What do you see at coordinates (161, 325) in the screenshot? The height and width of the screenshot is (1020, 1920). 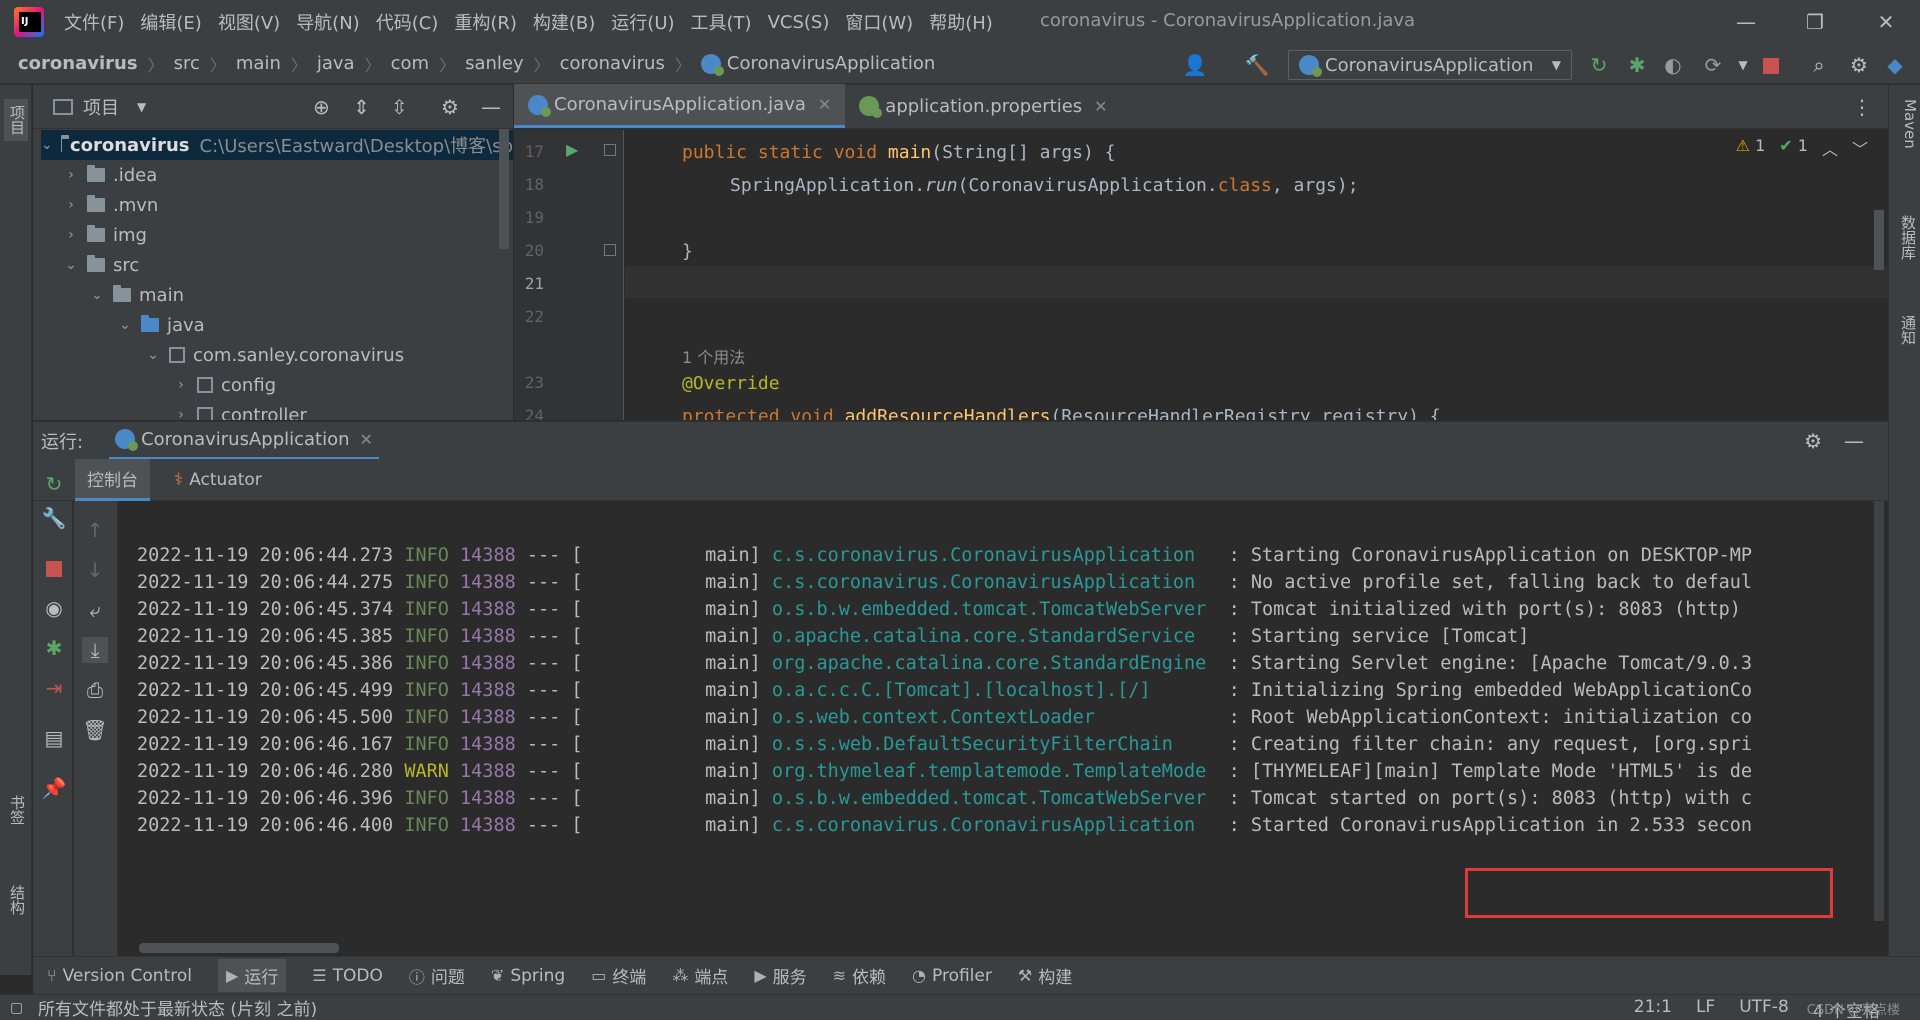 I see `tree-item-java: ⌄ java` at bounding box center [161, 325].